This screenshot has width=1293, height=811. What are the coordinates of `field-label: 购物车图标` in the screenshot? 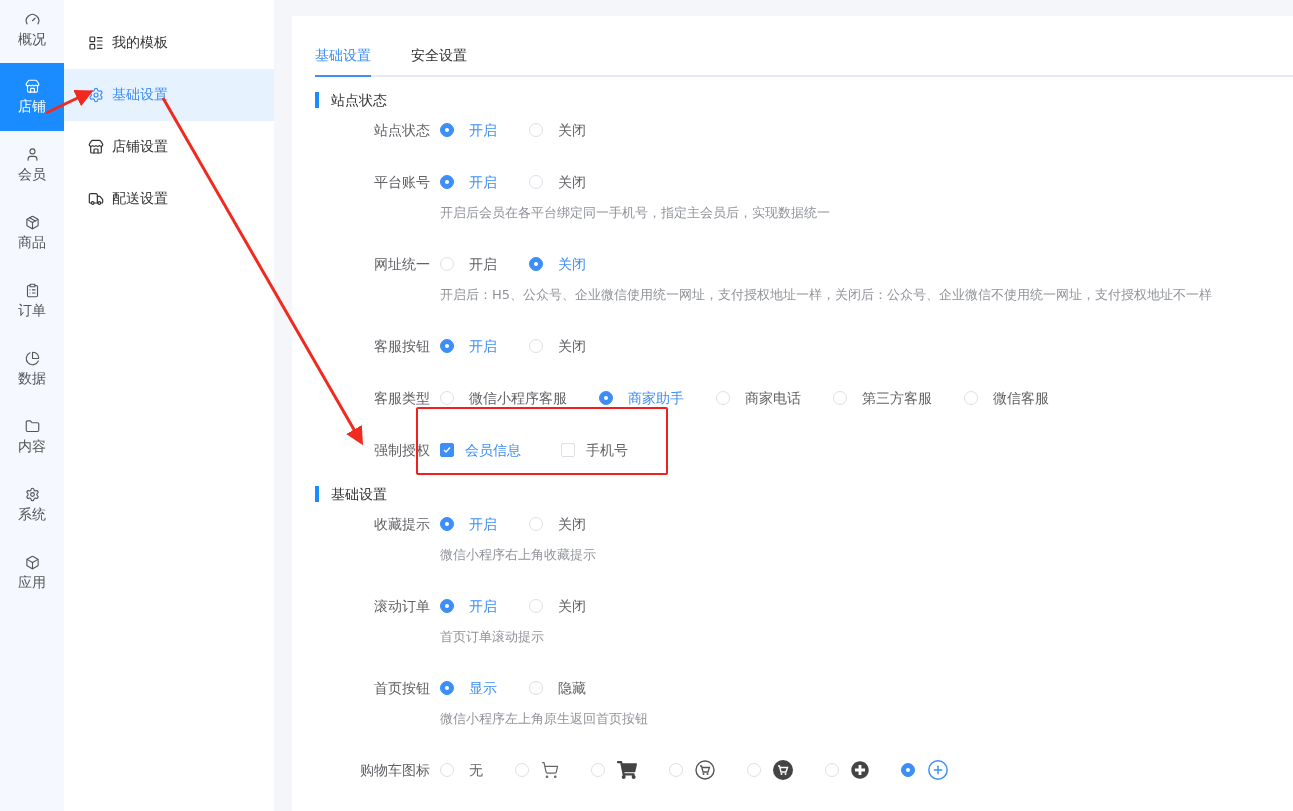 It's located at (394, 770).